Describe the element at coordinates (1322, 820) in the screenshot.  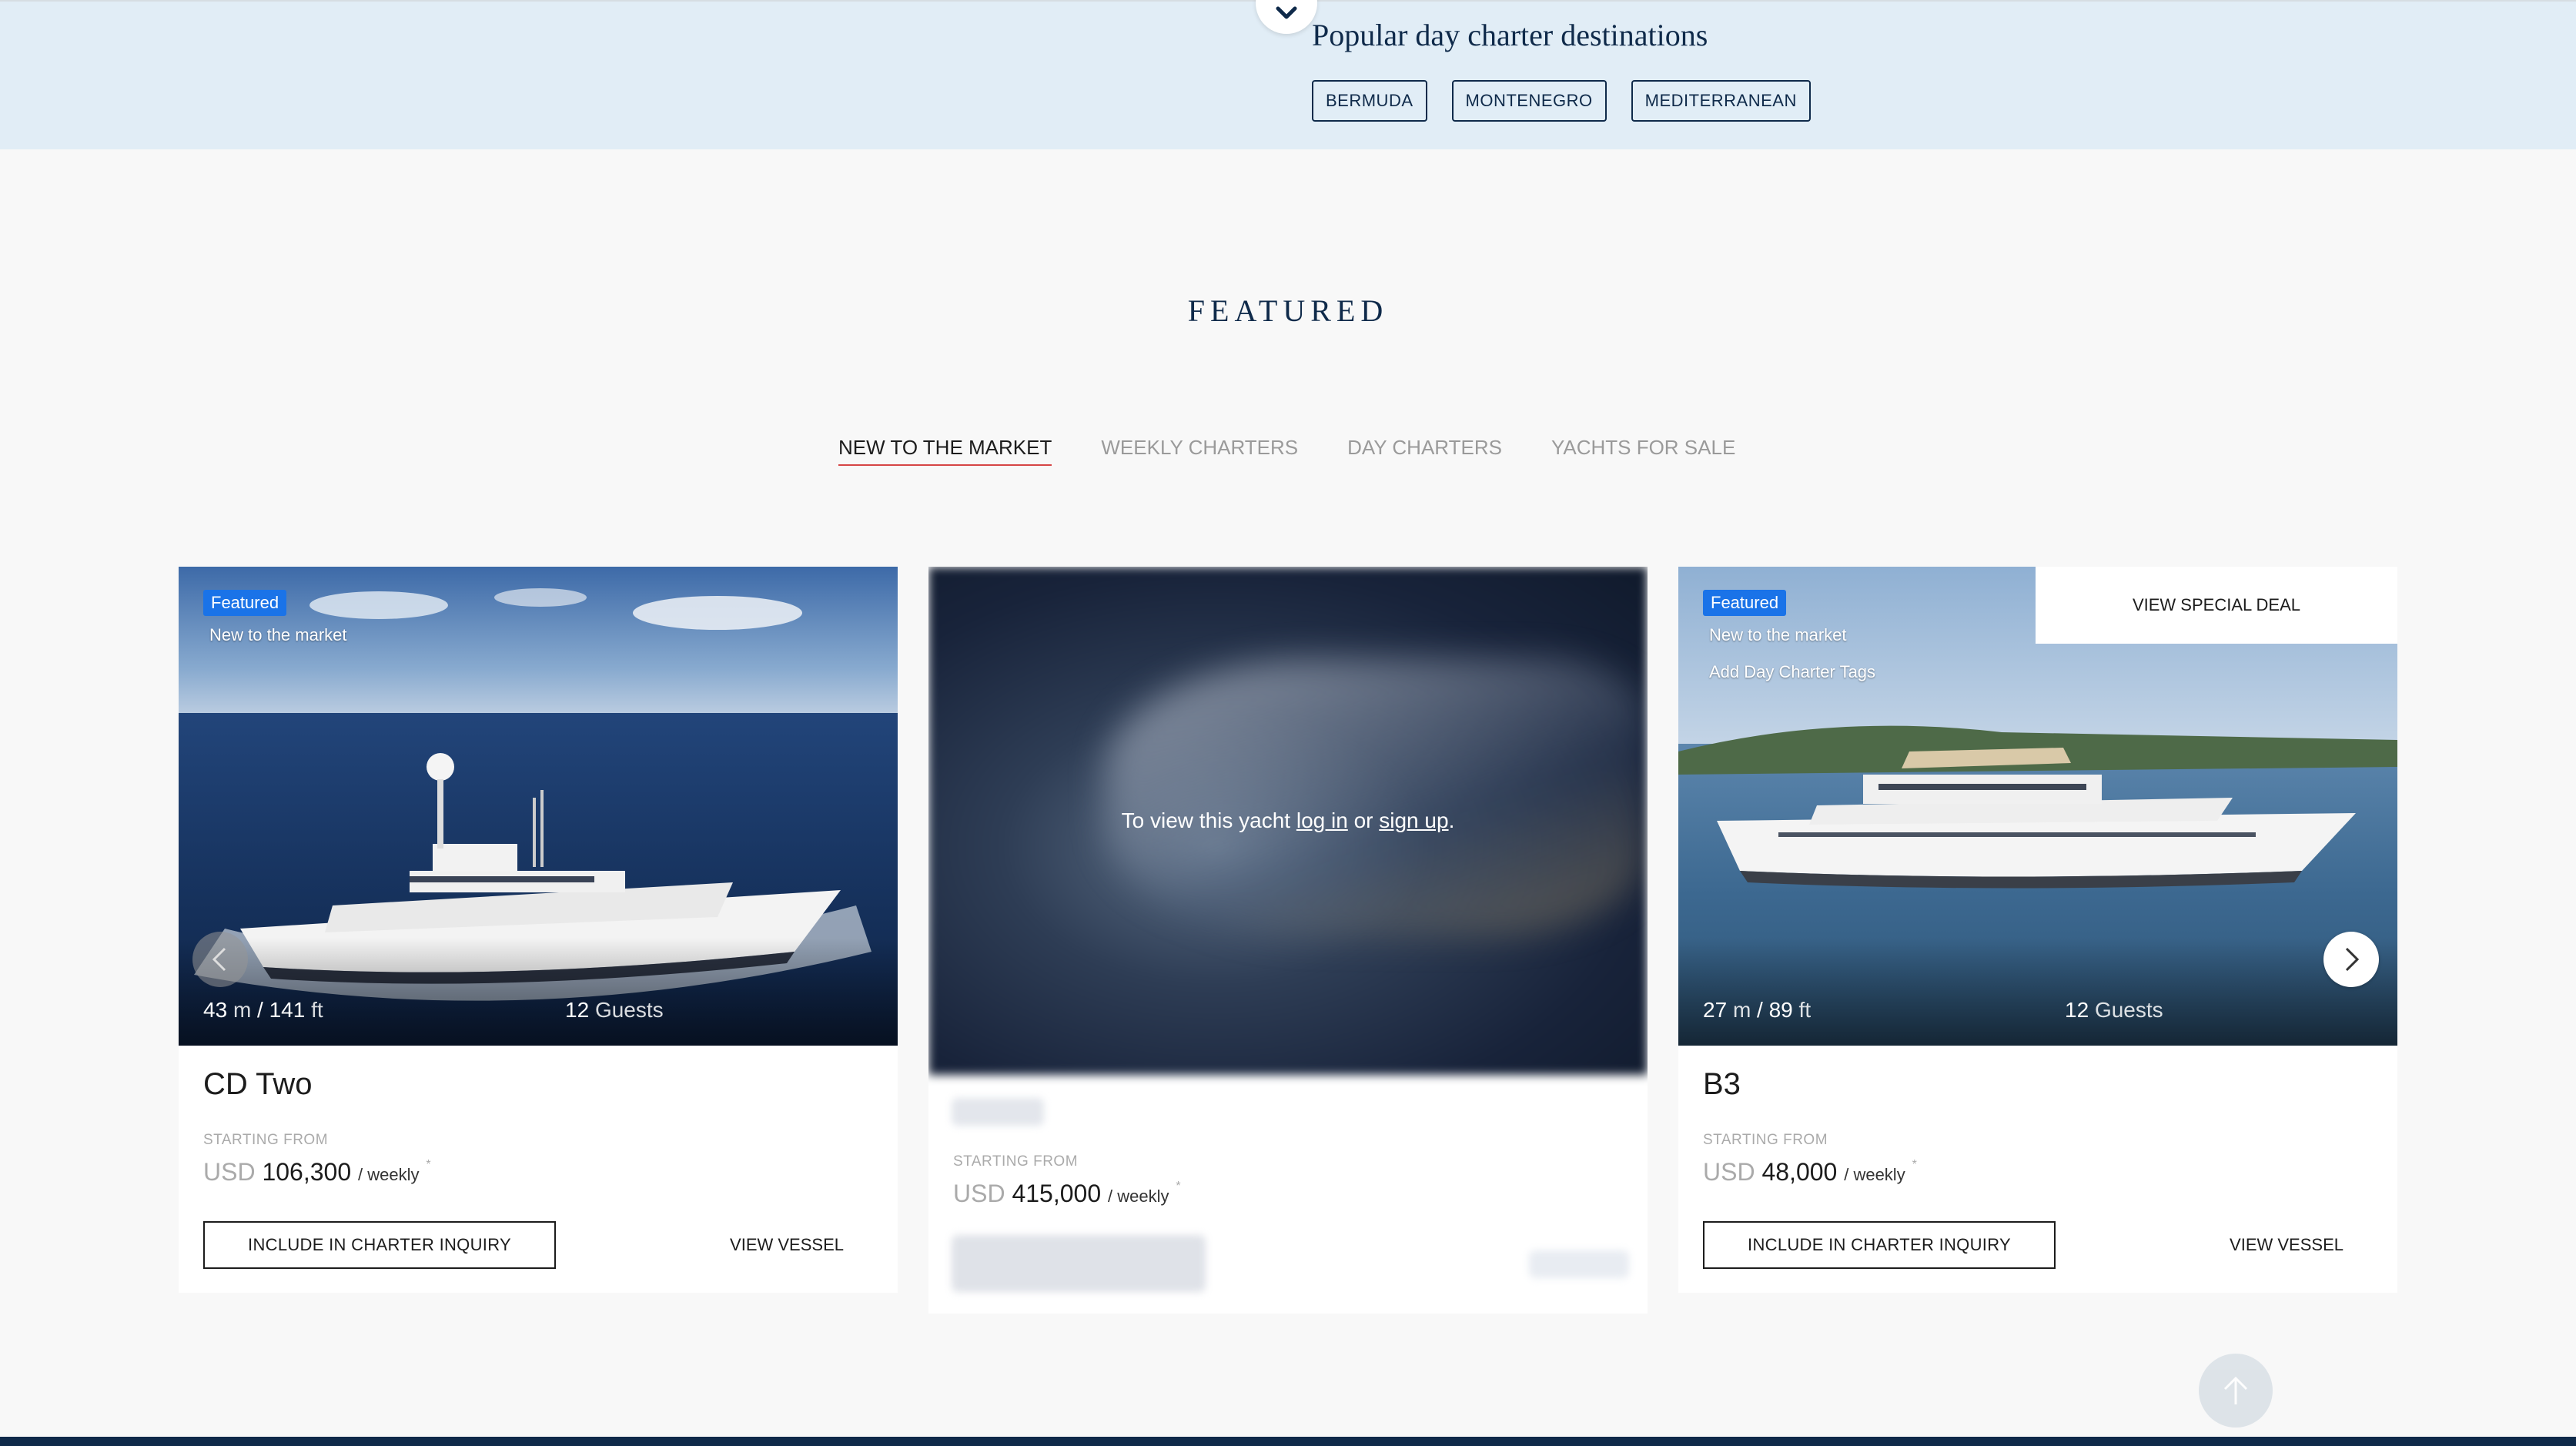
I see `log-in-link: log in` at that location.